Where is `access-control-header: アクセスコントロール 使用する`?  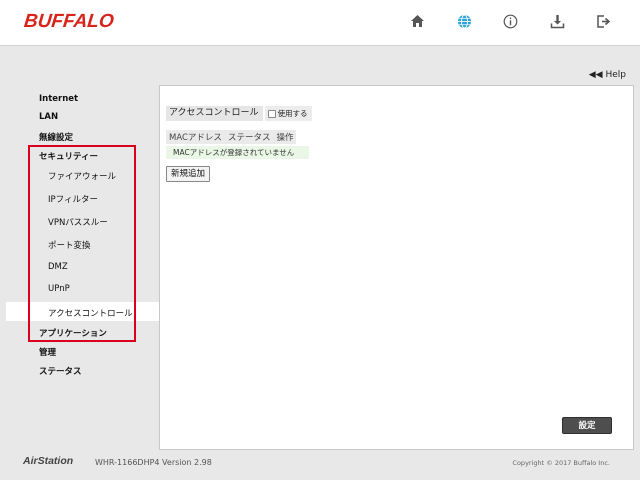 access-control-header: アクセスコントロール 使用する is located at coordinates (239, 113).